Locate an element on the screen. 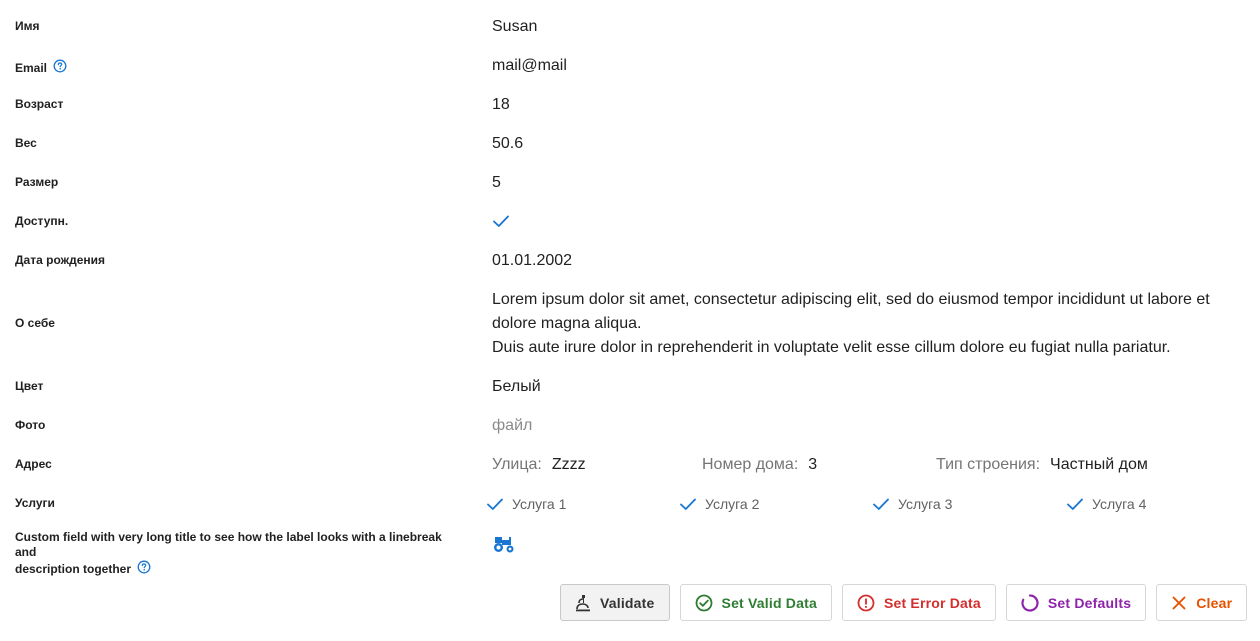 The width and height of the screenshot is (1260, 641). field-label-address: Адрес is located at coordinates (33, 464).